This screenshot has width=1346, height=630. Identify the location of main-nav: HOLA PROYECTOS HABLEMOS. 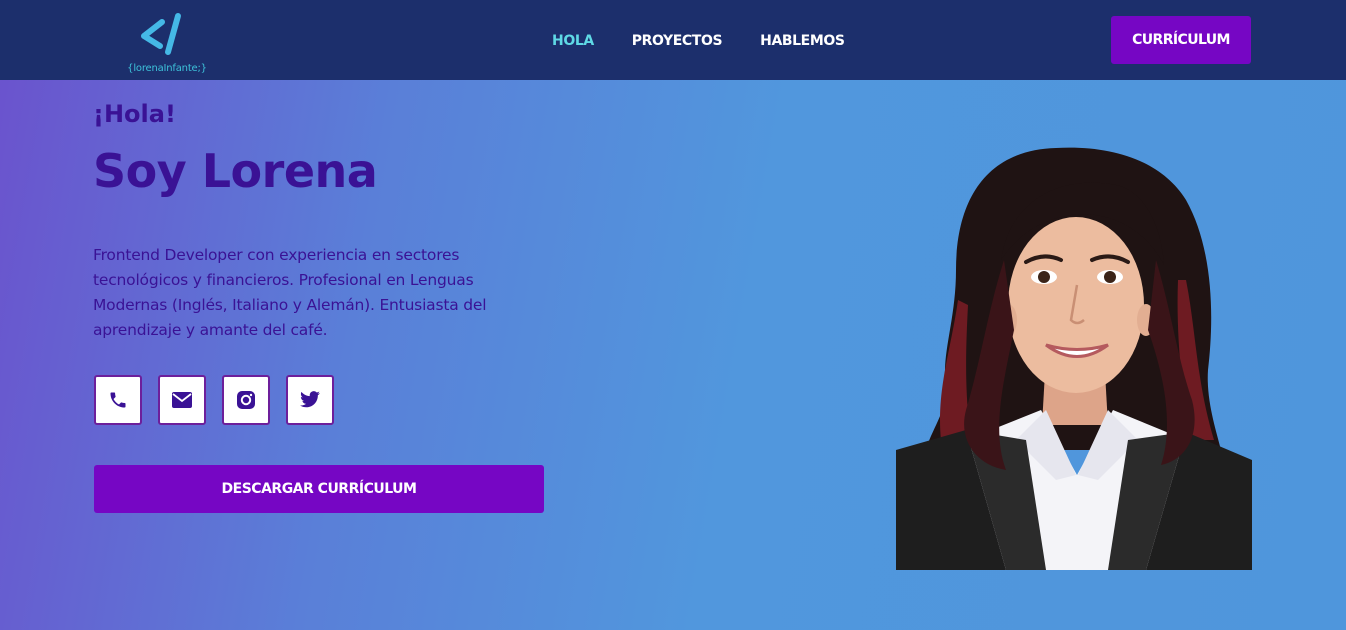
(698, 41).